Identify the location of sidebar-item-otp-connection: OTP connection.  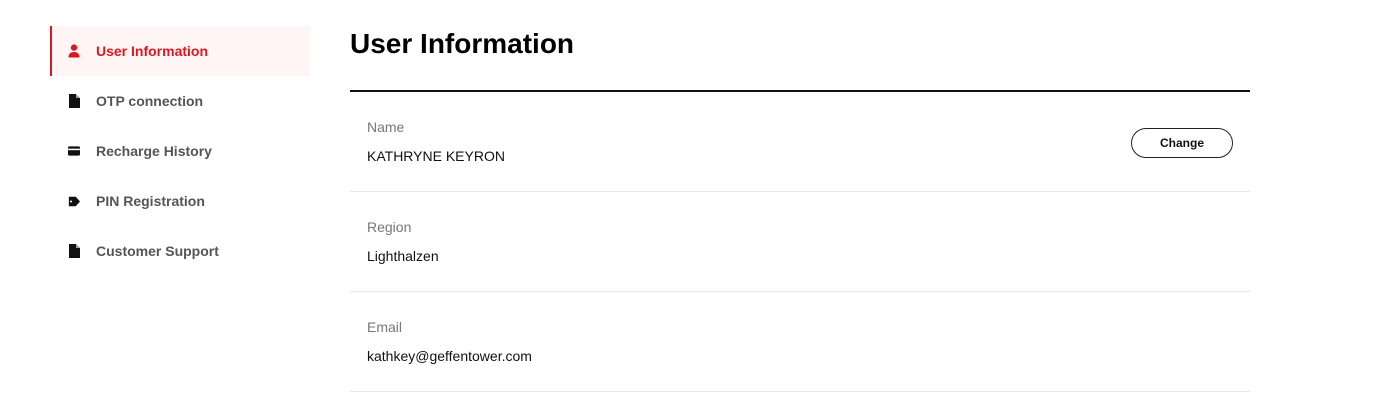
(180, 101).